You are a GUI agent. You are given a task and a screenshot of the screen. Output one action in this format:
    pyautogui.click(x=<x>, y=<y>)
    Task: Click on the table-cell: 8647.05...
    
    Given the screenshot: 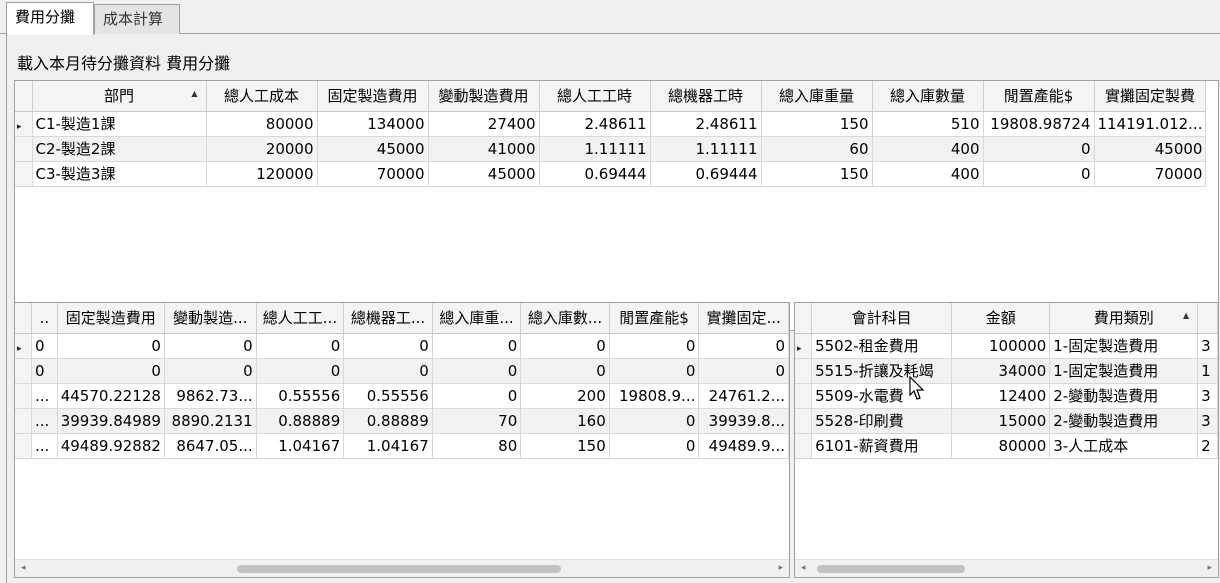 What is the action you would take?
    pyautogui.click(x=210, y=446)
    